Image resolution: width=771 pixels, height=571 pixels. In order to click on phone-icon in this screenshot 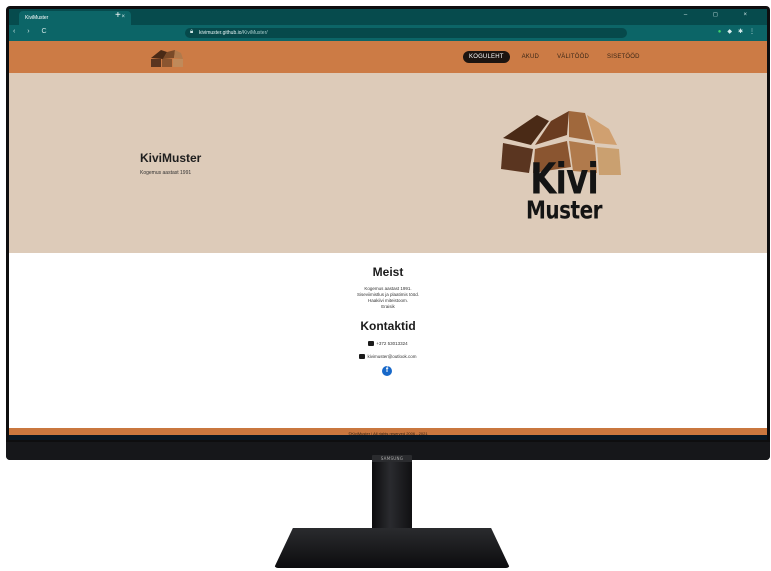, I will do `click(371, 344)`.